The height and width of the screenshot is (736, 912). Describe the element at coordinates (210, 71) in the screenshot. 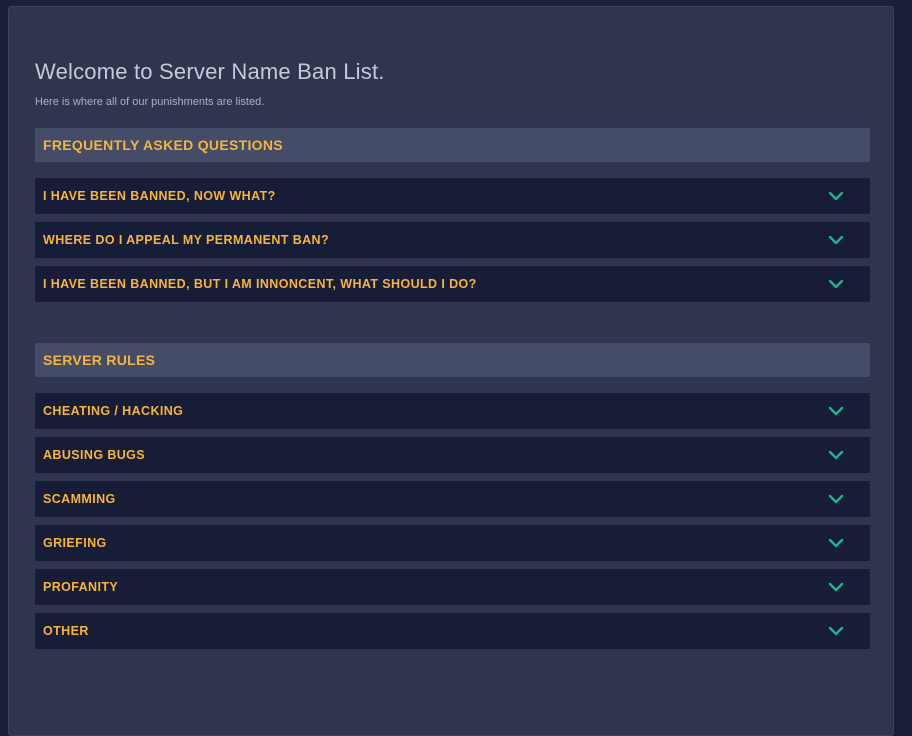

I see `page-title: Welcome to Server Name Ban List.` at that location.